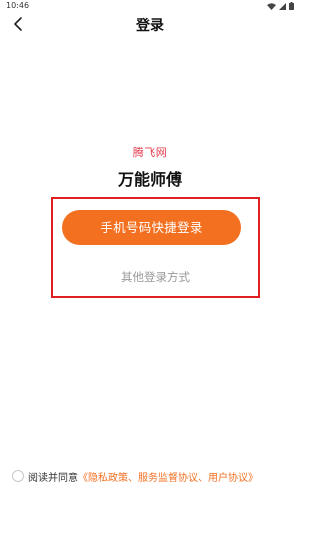 This screenshot has width=320, height=533. Describe the element at coordinates (291, 6) in the screenshot. I see `battery-icon` at that location.